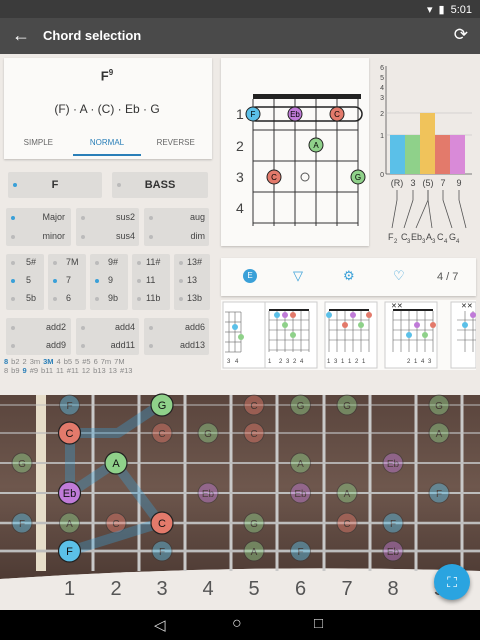 This screenshot has width=480, height=640. I want to click on fingered-note-Eb: Eb, so click(69, 493).